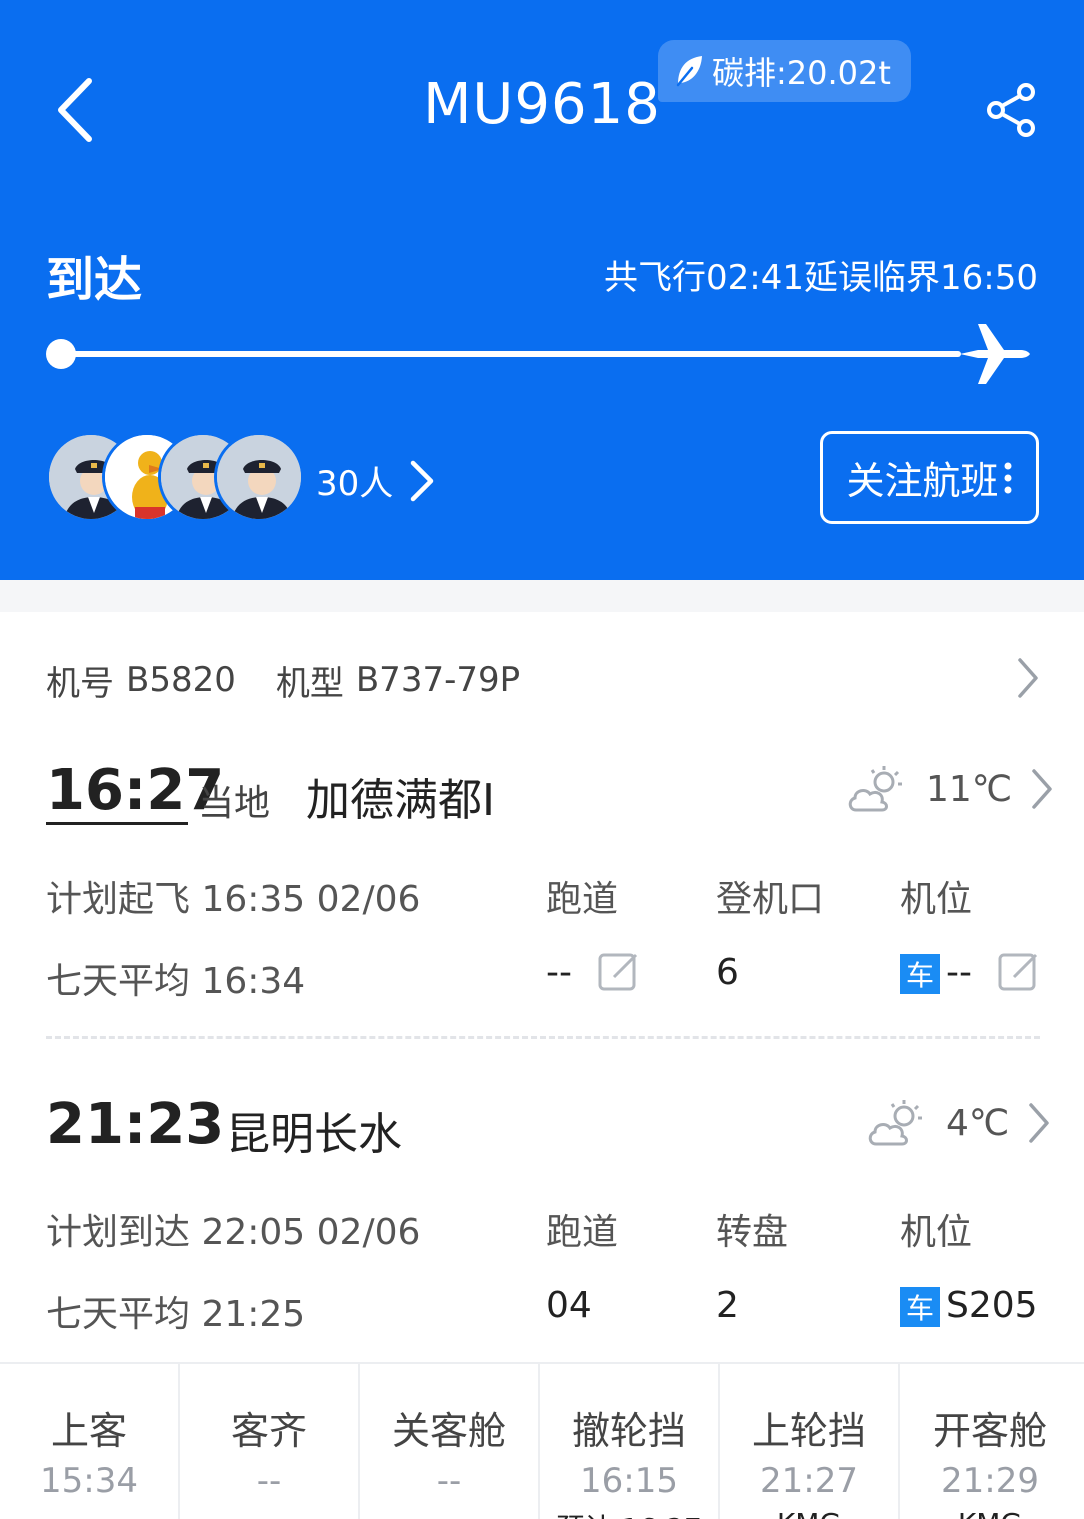 The width and height of the screenshot is (1084, 1519). Describe the element at coordinates (233, 1232) in the screenshot. I see `arrival-planned: 计划到达 22:05 02/06` at that location.